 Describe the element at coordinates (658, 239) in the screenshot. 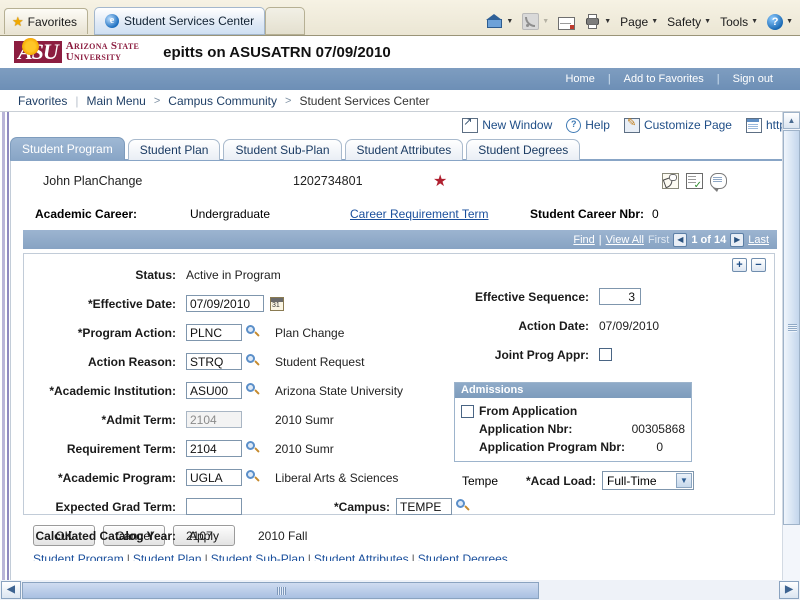

I see `first-label: First` at that location.